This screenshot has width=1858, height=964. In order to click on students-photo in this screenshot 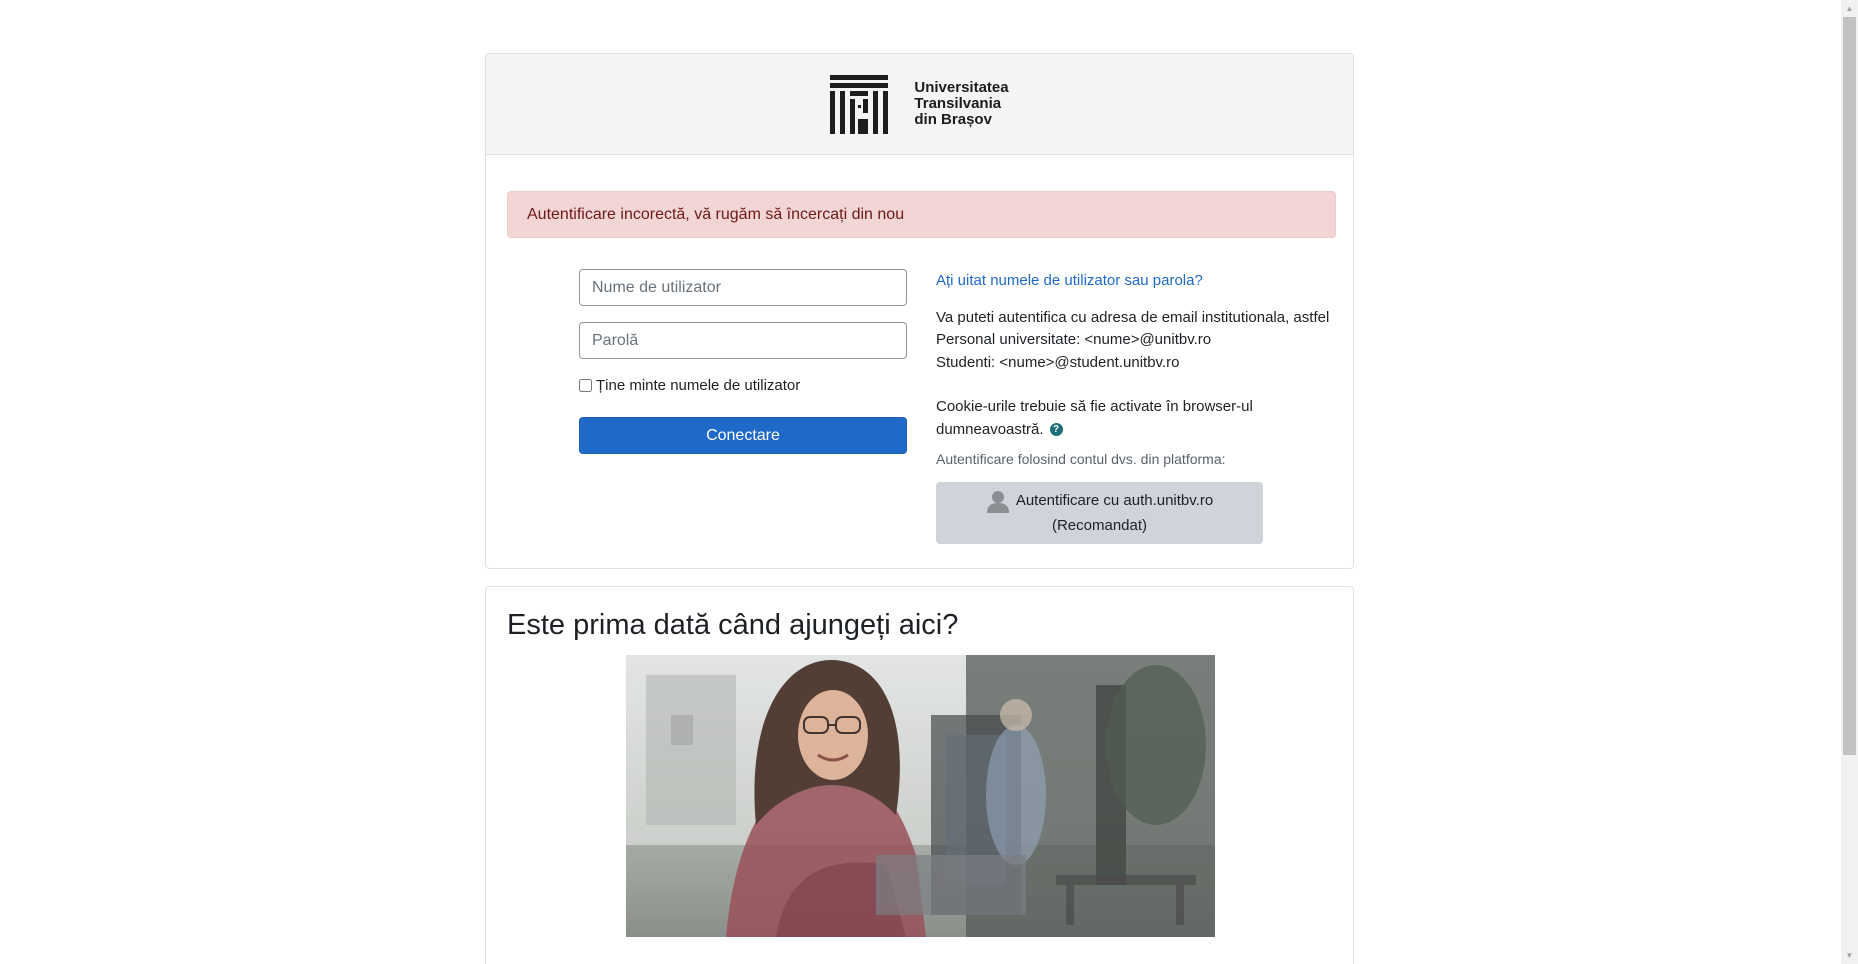, I will do `click(920, 796)`.